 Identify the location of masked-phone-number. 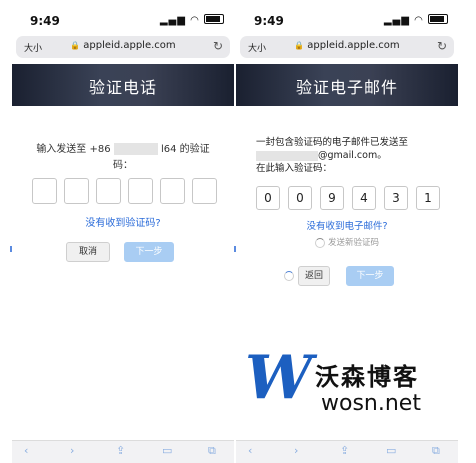
(135, 149).